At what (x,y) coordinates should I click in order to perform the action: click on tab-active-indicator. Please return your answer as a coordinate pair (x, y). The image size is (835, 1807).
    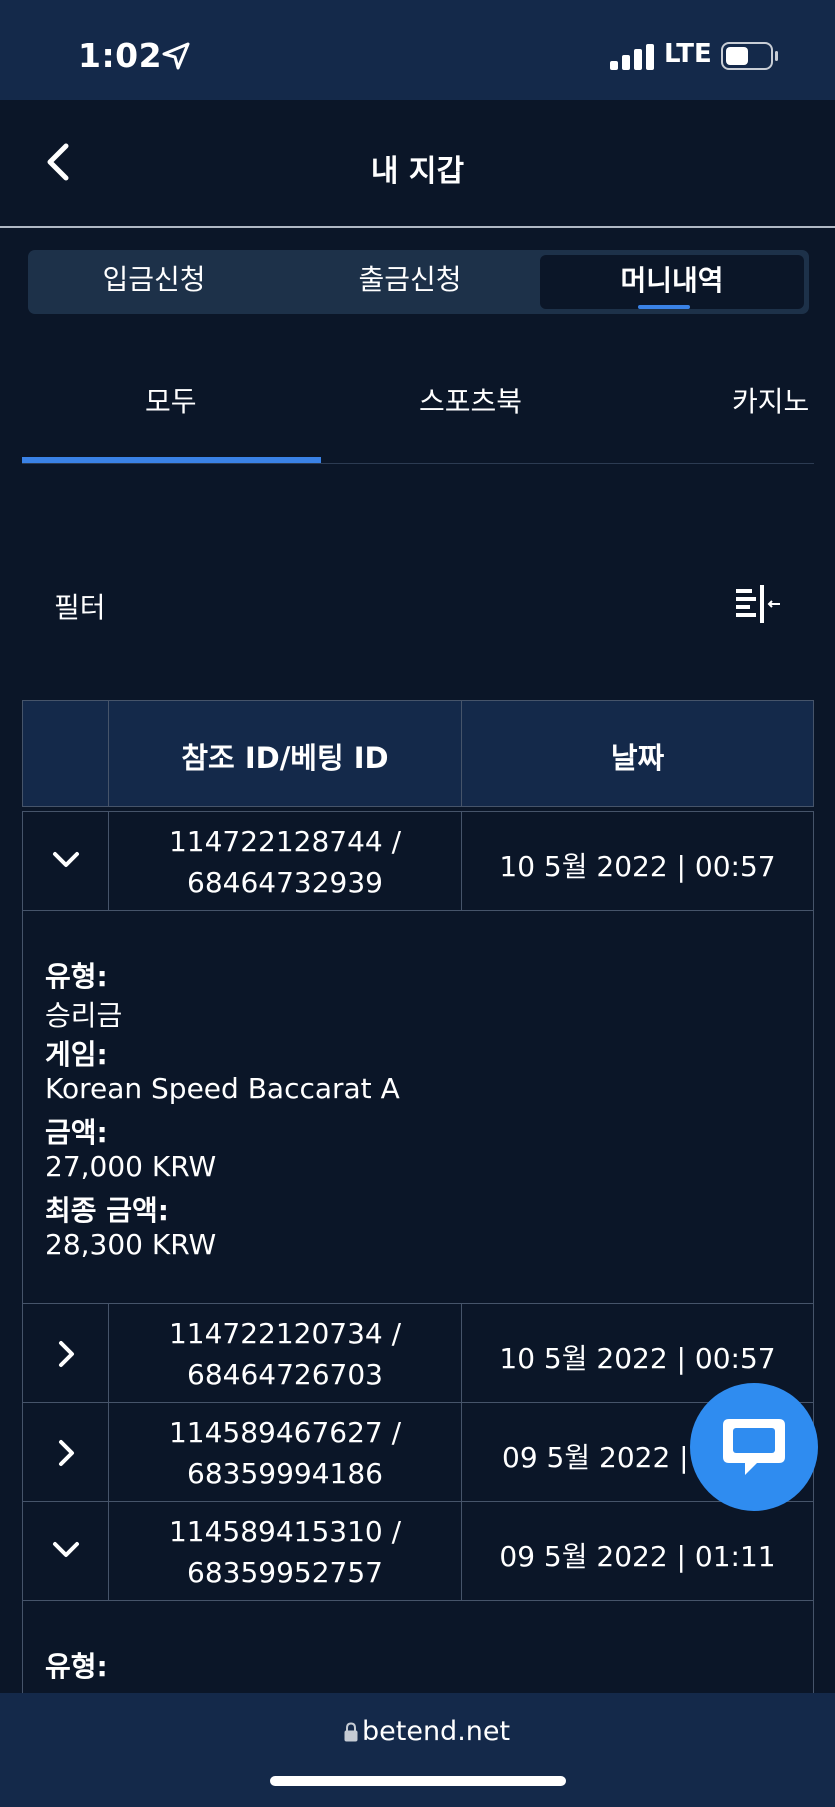
    Looking at the image, I should click on (171, 460).